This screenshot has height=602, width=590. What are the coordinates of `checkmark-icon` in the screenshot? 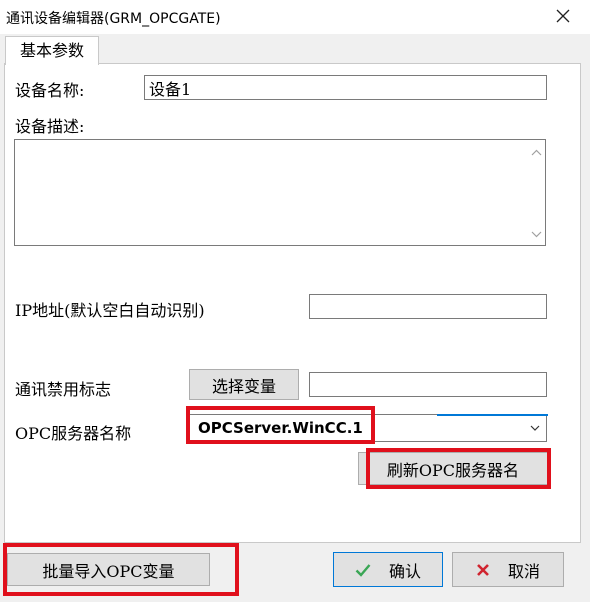 It's located at (363, 570).